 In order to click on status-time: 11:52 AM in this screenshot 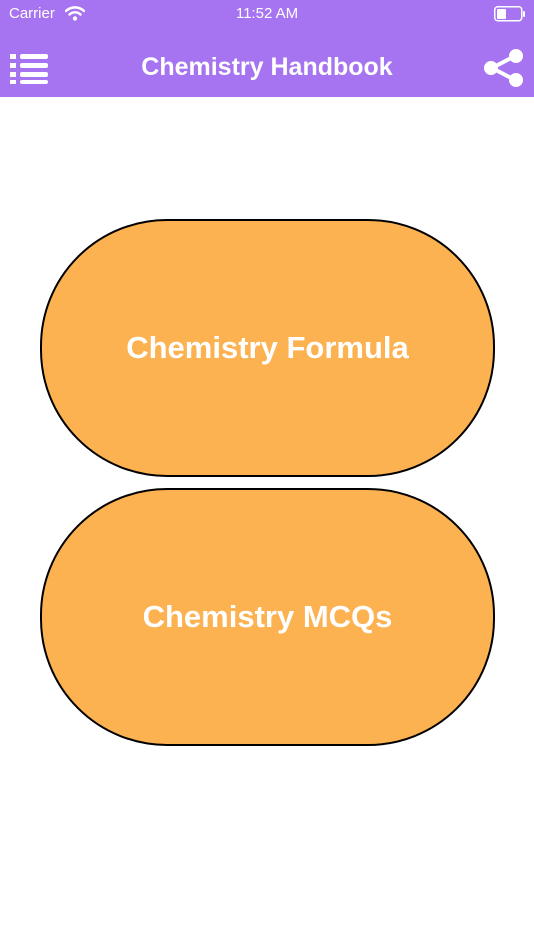, I will do `click(267, 13)`.